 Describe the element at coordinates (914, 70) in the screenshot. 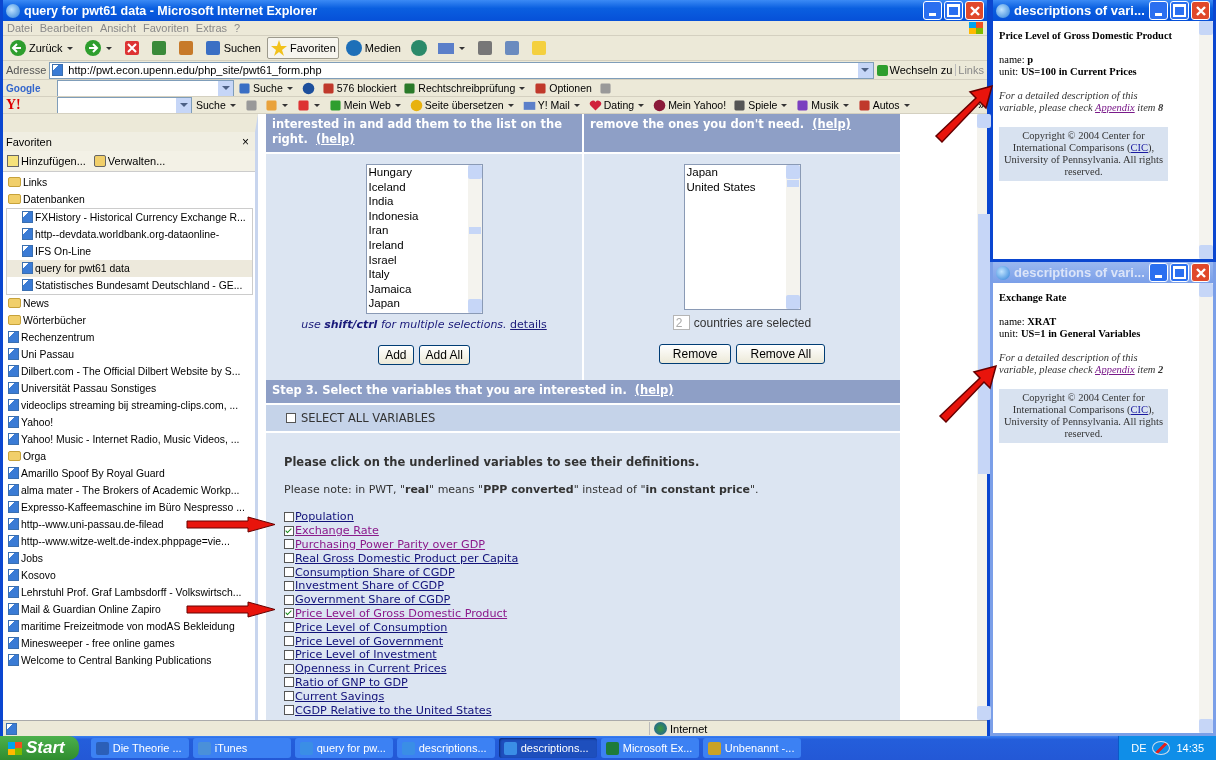

I see `go-button: Wechseln zu` at that location.